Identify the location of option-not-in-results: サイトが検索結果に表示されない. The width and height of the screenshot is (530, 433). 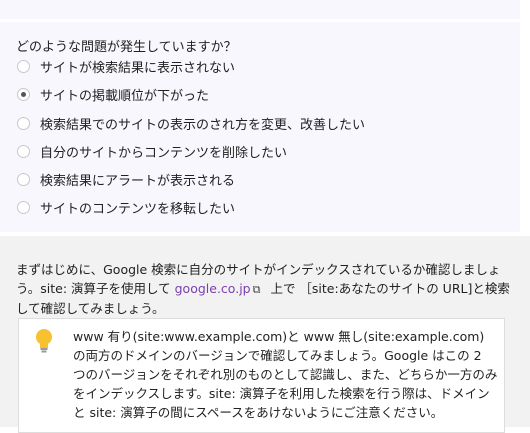
(126, 66).